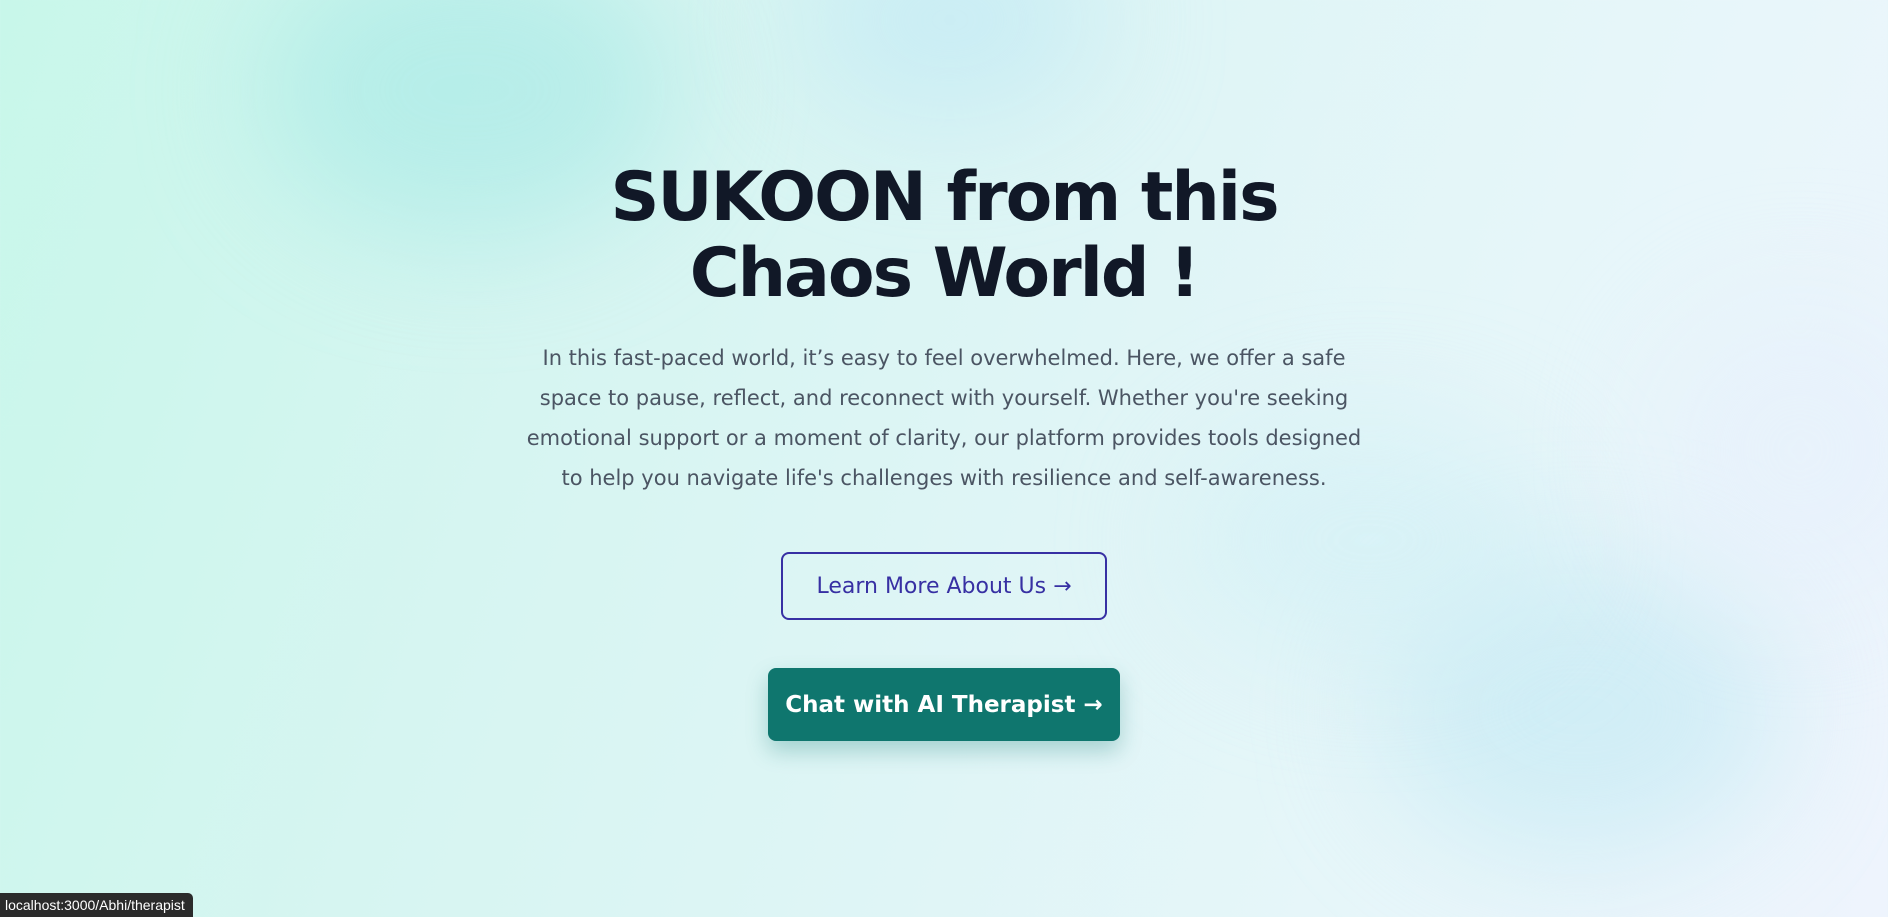 Image resolution: width=1888 pixels, height=917 pixels. What do you see at coordinates (96, 905) in the screenshot?
I see `link-status-url: localhost:3000/Abhi/therapist` at bounding box center [96, 905].